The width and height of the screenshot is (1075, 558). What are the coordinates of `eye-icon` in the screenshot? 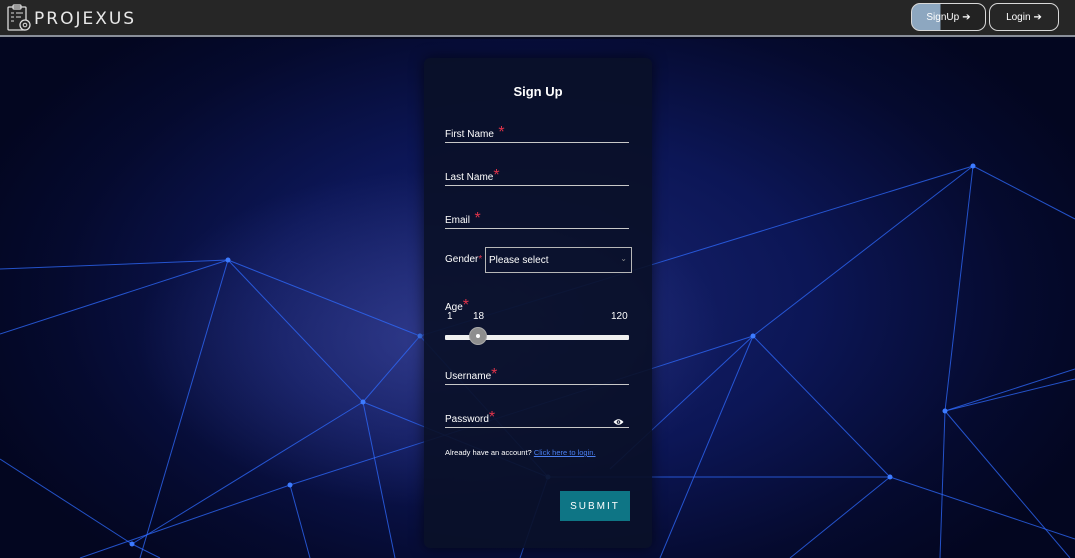 It's located at (618, 422).